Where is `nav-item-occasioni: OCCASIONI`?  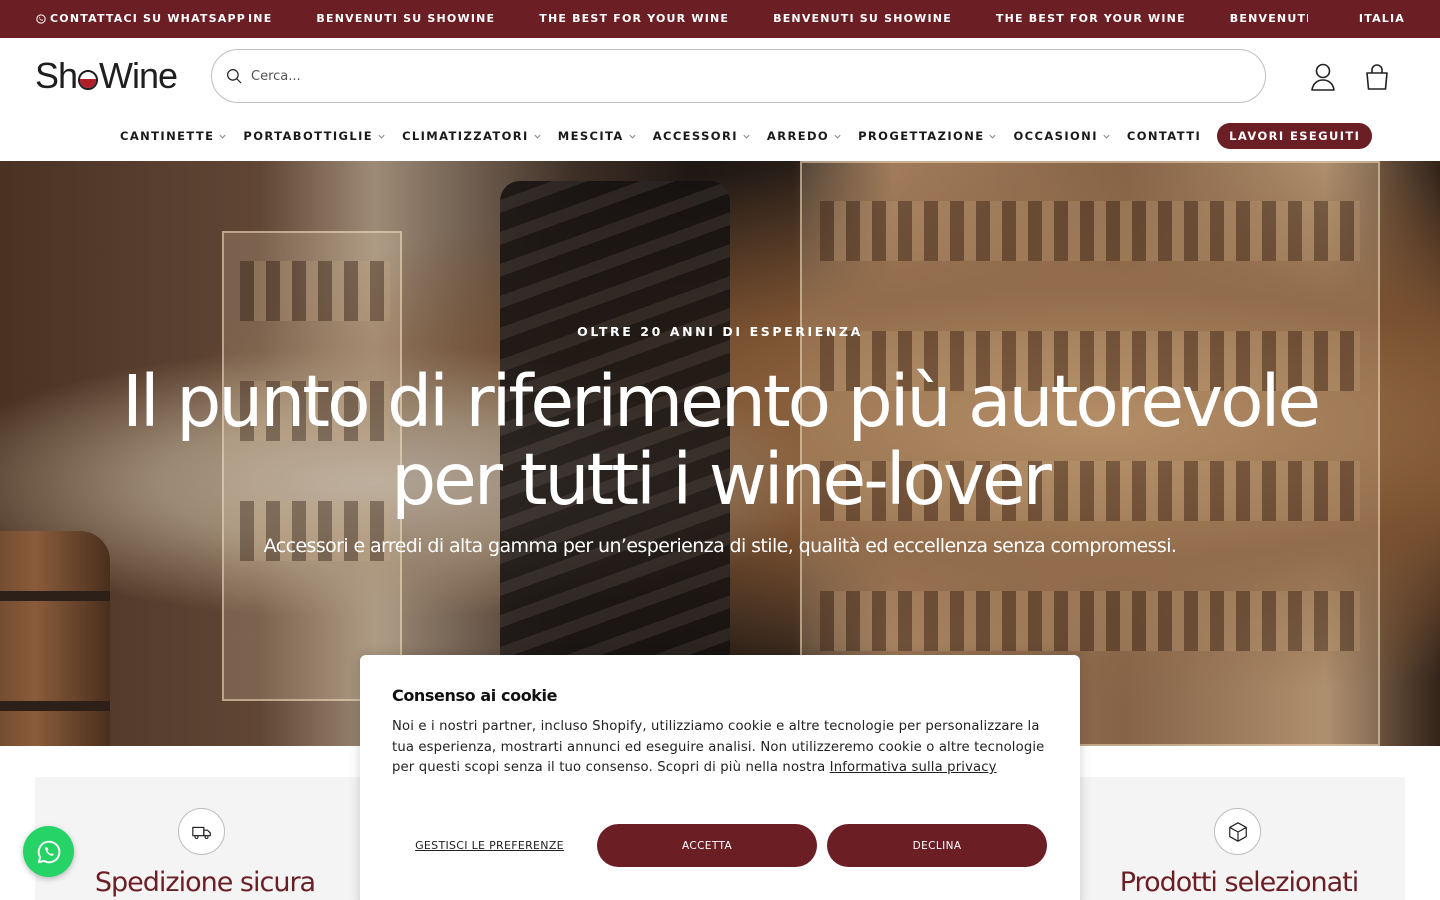
nav-item-occasioni: OCCASIONI is located at coordinates (1061, 136).